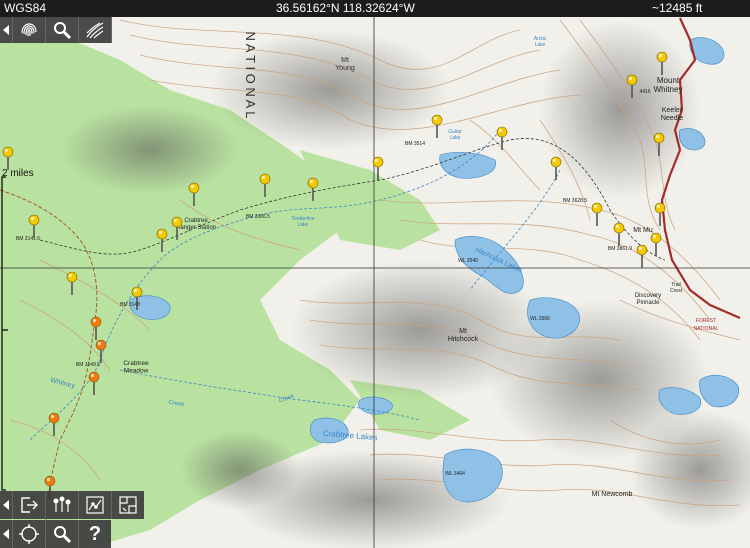  I want to click on search-map-button, so click(62, 534).